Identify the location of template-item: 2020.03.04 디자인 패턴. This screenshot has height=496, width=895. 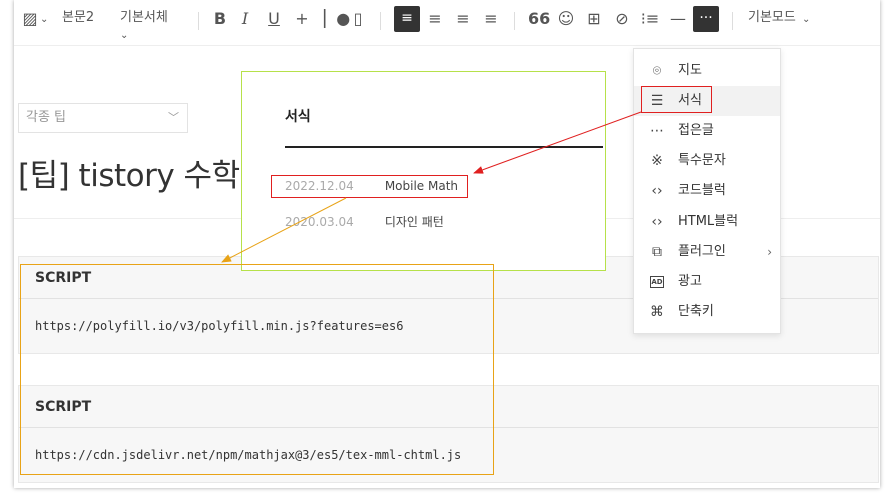
(364, 221).